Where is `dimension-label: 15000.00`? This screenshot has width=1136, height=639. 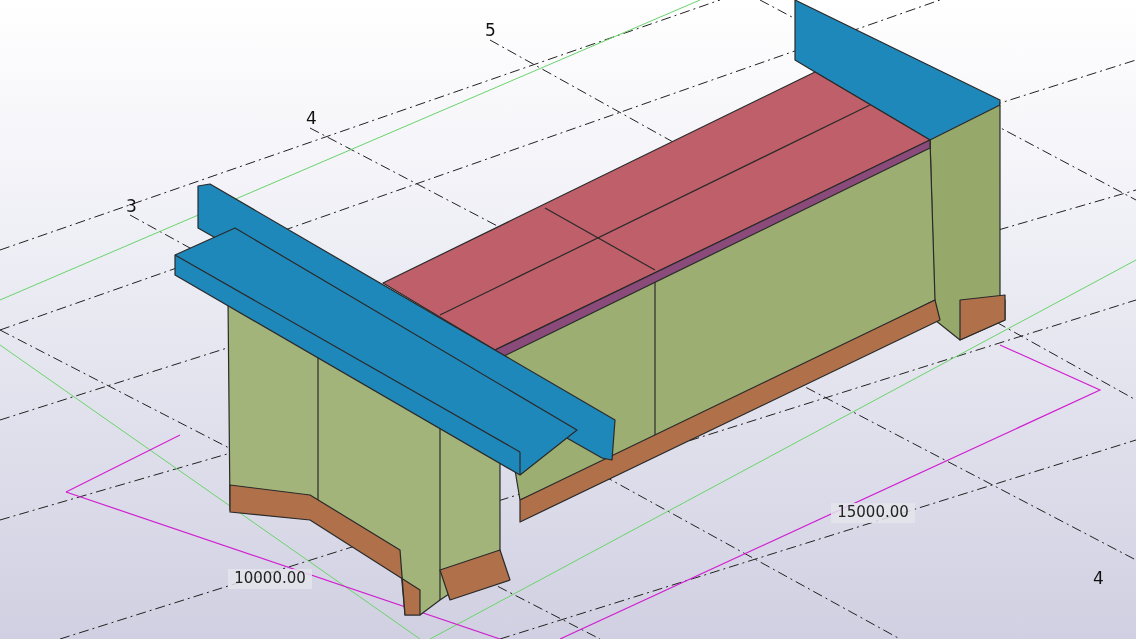 dimension-label: 15000.00 is located at coordinates (873, 512).